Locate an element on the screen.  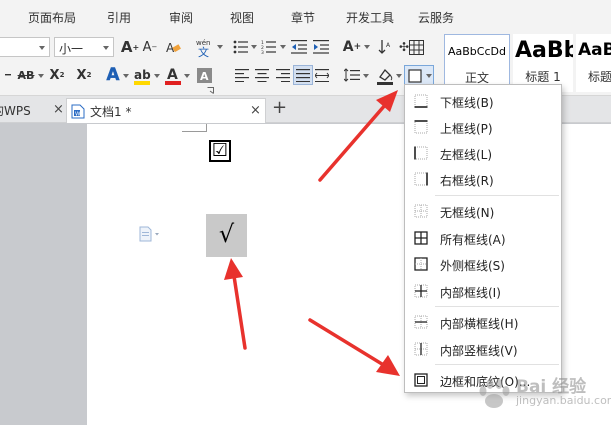
menu-item-all-borders: 所有框线(A) is located at coordinates (483, 238).